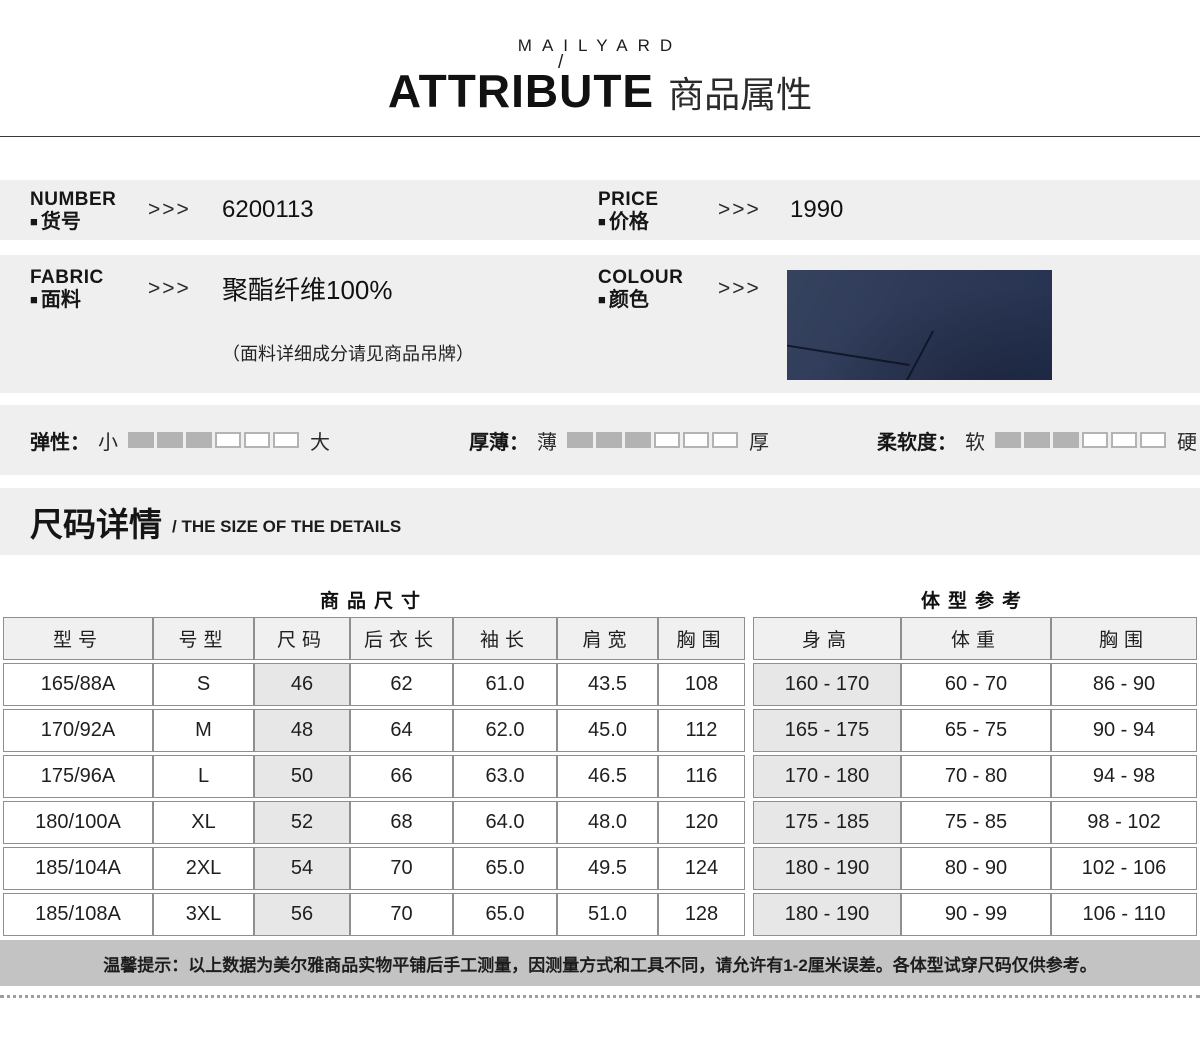 The height and width of the screenshot is (1038, 1200). I want to click on fabric-scales-section: 弹性： 小 大 厚薄： 薄 厚 柔软度： 软 硬, so click(600, 440).